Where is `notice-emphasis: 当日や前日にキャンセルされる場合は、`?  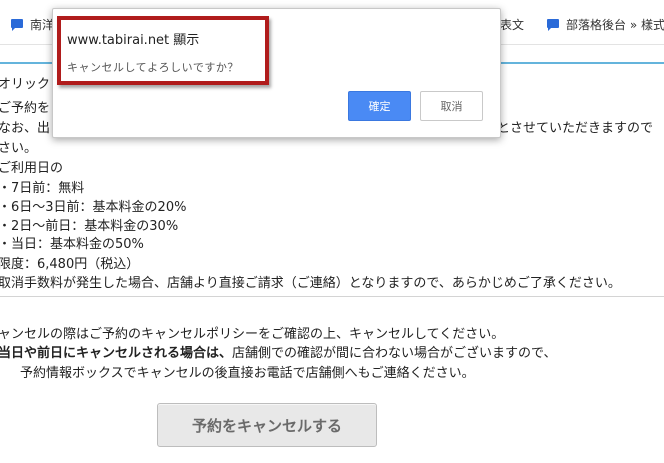 notice-emphasis: 当日や前日にキャンセルされる場合は、 is located at coordinates (116, 353).